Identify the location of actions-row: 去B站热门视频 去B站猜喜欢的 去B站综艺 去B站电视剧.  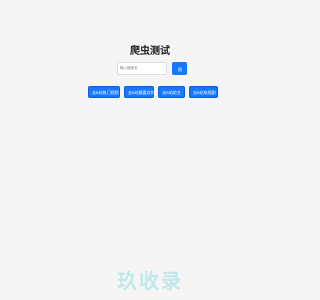
(153, 92).